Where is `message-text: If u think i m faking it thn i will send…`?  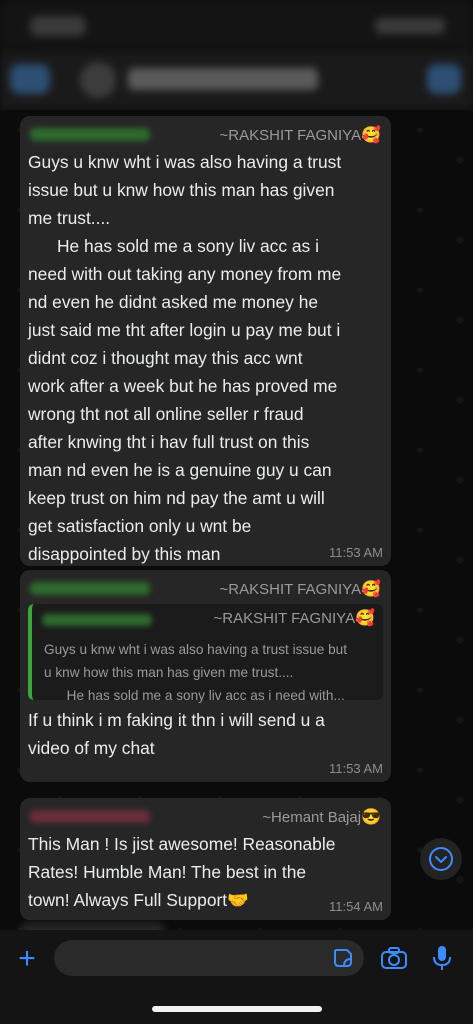
message-text: If u think i m faking it thn i will send… is located at coordinates (176, 734).